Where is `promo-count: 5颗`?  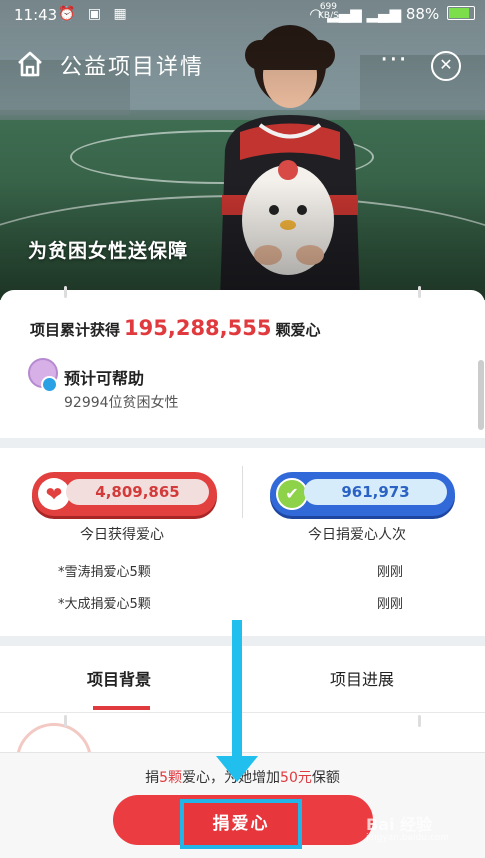 promo-count: 5颗 is located at coordinates (171, 778).